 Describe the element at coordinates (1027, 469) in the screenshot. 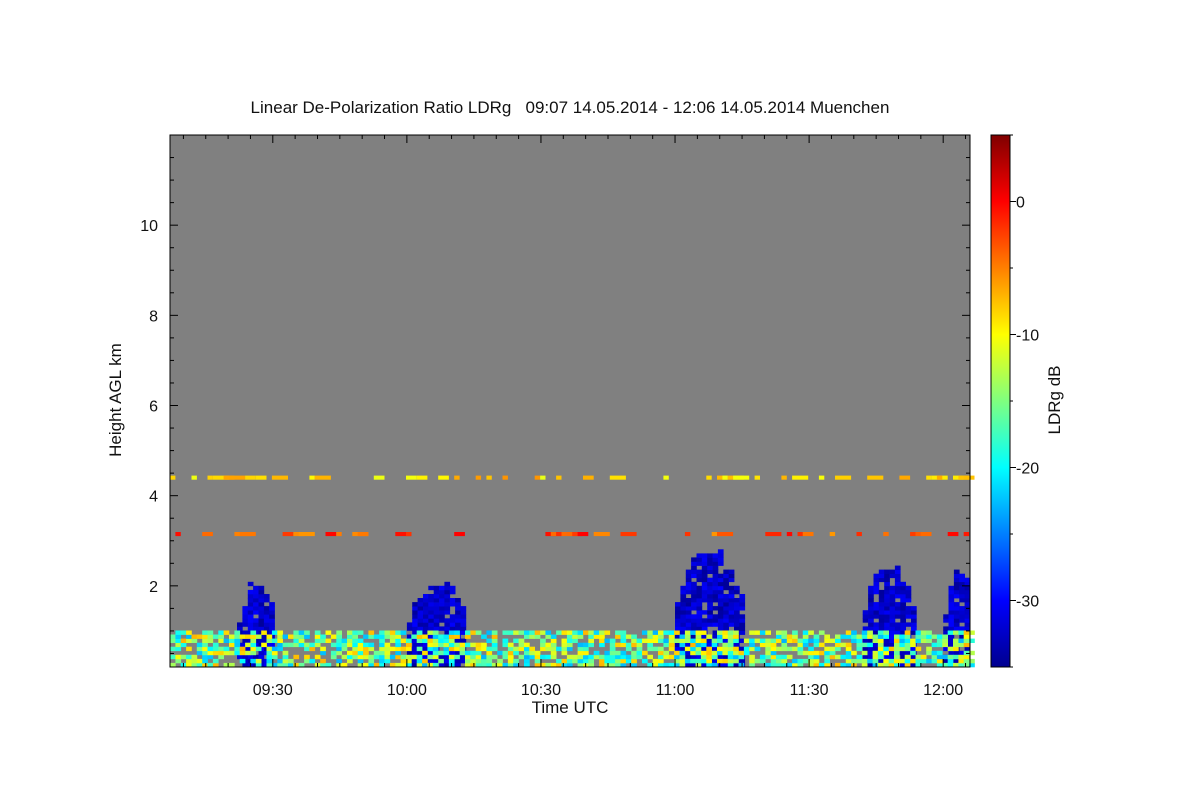

I see `colorbar-tick-label: -20` at that location.